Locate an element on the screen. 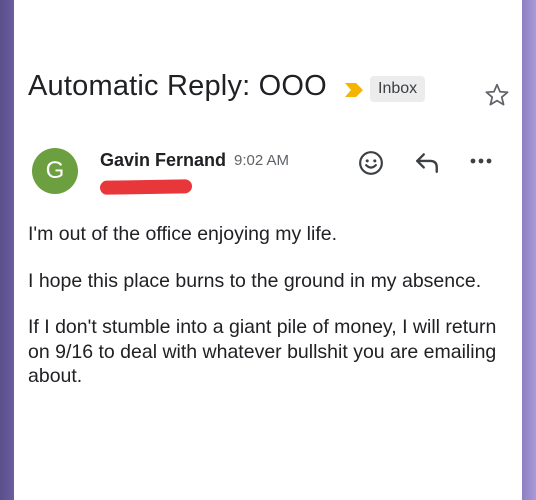  subject-row: Automatic Reply: OOO Inbox is located at coordinates (269, 90).